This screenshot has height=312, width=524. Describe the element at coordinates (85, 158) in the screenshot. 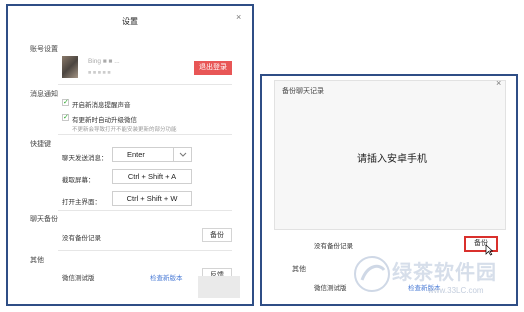

I see `shortcut-send-label: 聊天发送消息：` at that location.